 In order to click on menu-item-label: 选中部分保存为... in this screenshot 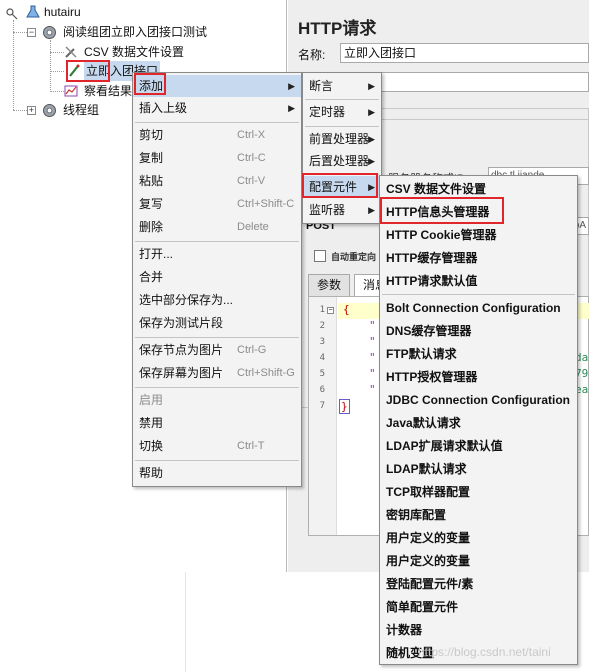, I will do `click(186, 300)`.